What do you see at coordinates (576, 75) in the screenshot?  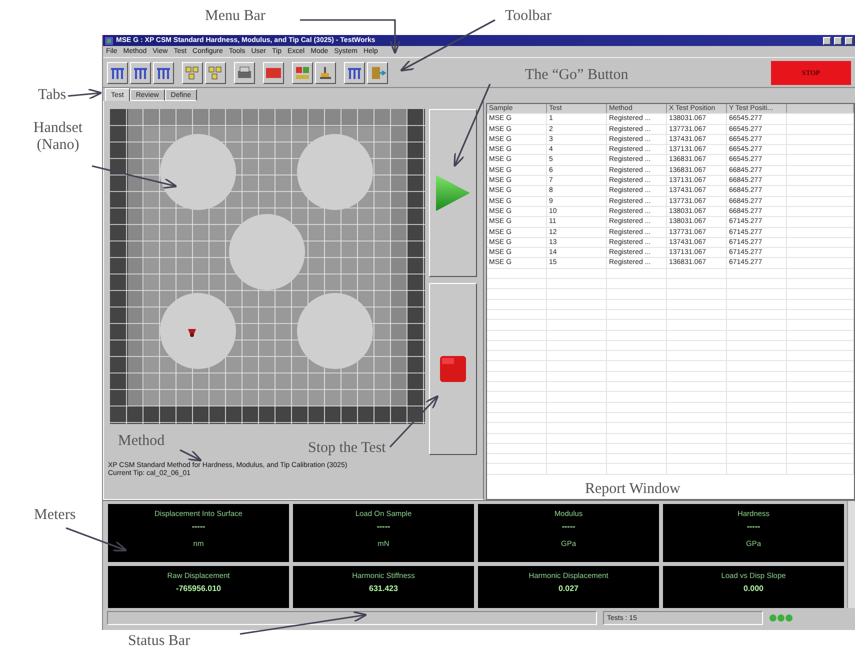 I see `callout-label: The “Go” Button` at bounding box center [576, 75].